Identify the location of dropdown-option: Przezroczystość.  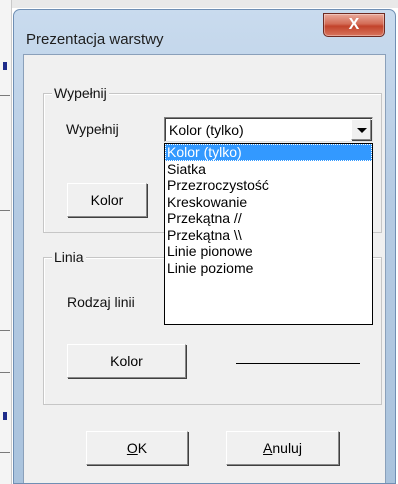
(268, 185).